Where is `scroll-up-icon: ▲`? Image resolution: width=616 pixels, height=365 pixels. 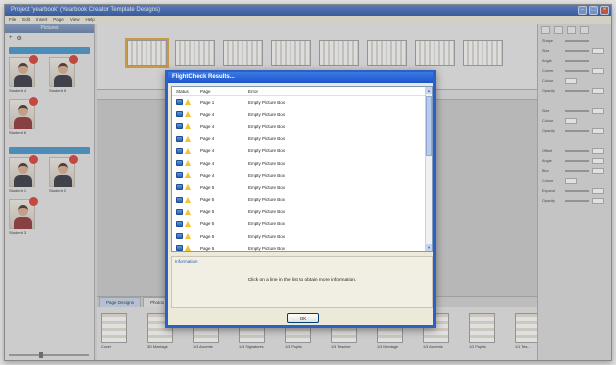 scroll-up-icon: ▲ is located at coordinates (429, 90).